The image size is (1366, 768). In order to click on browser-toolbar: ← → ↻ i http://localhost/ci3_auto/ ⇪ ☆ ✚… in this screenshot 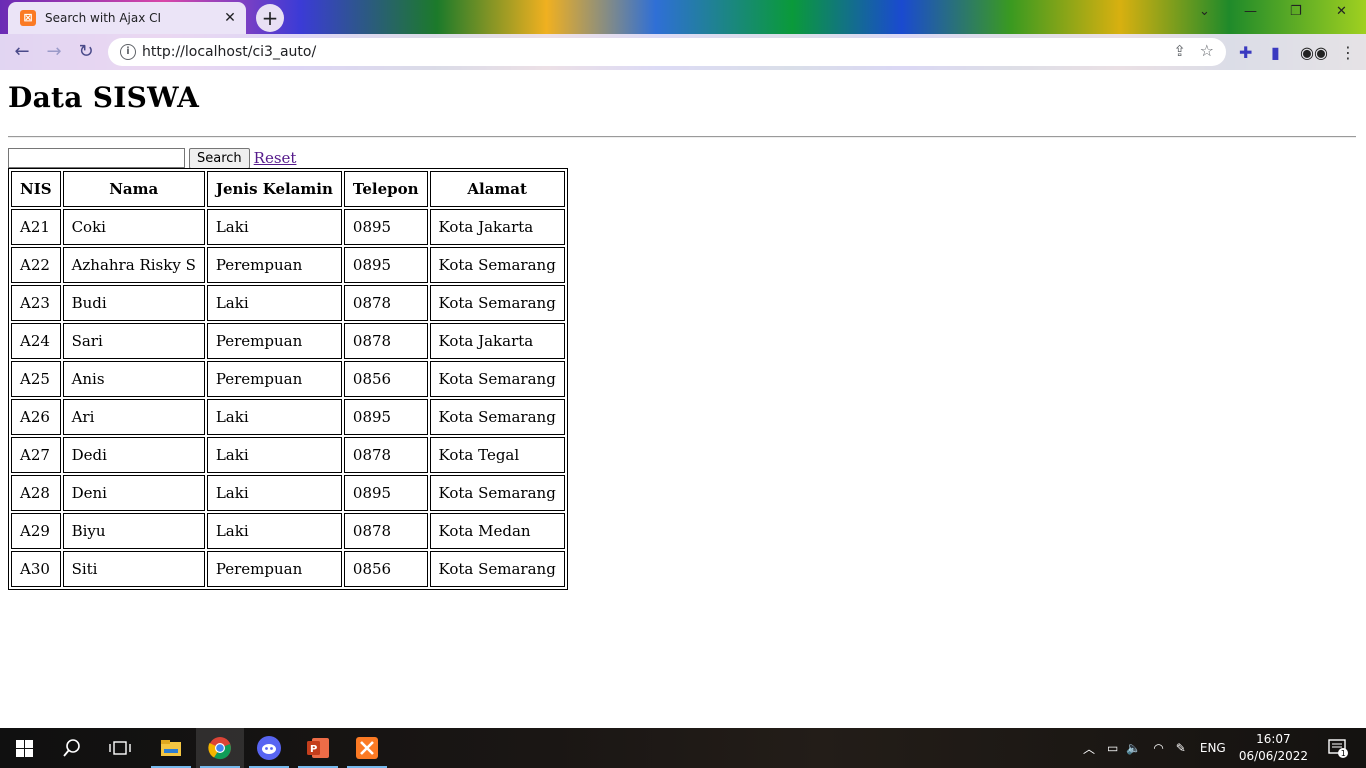, I will do `click(683, 52)`.